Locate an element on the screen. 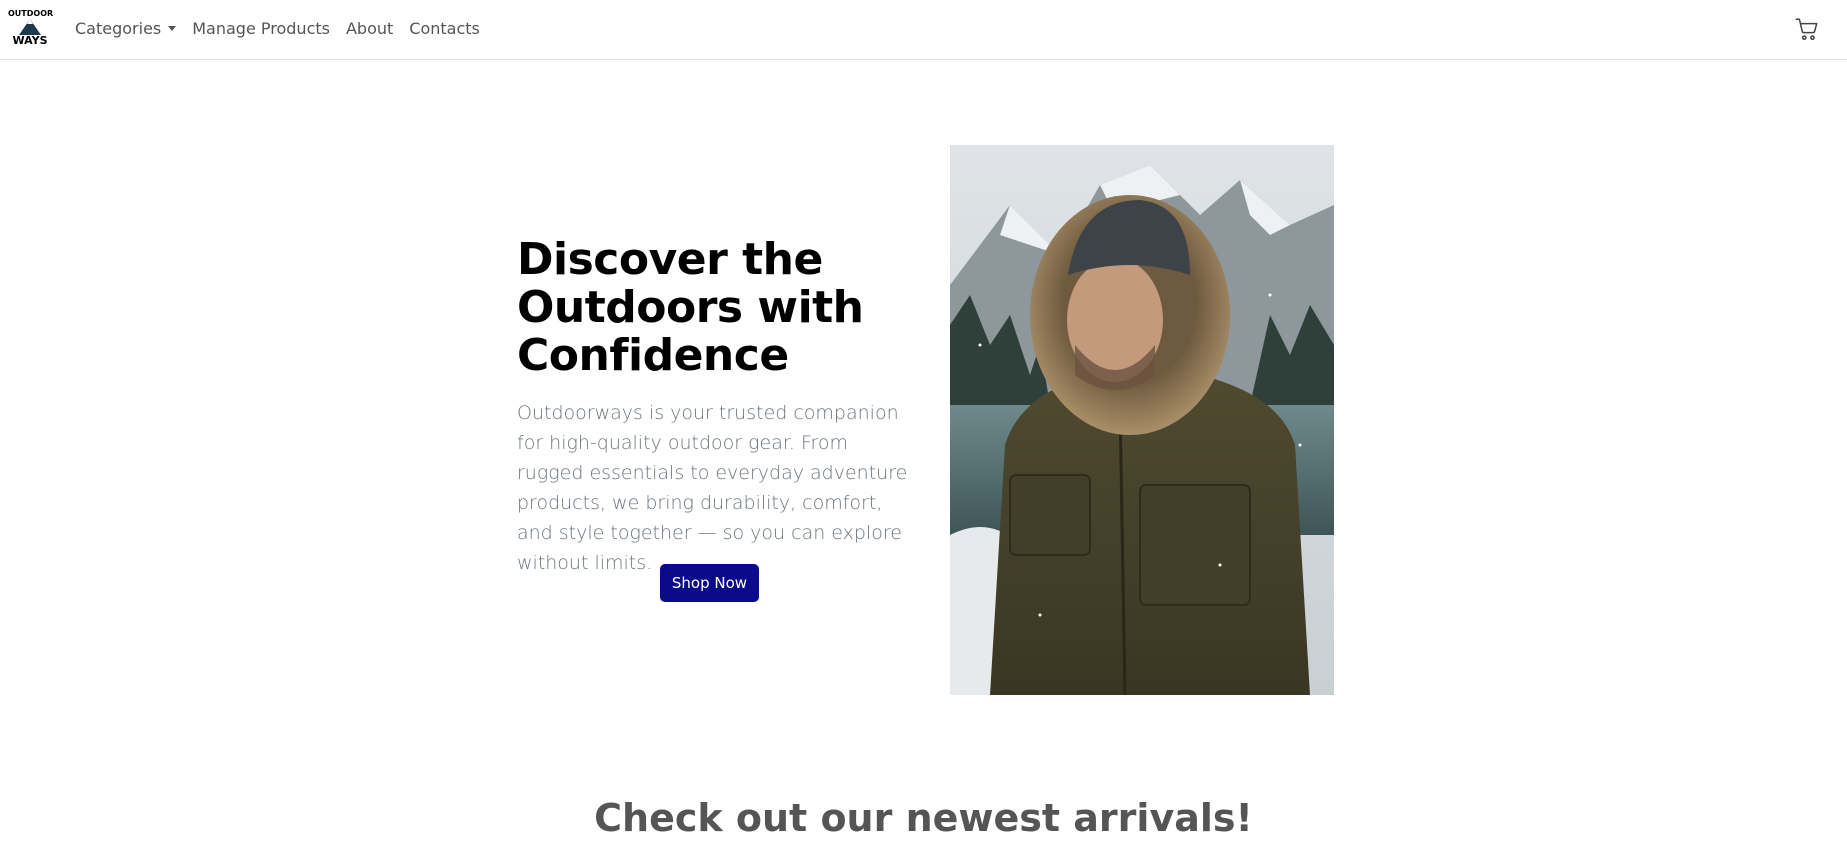 Image resolution: width=1847 pixels, height=846 pixels. shopping-cart-icon is located at coordinates (1807, 29).